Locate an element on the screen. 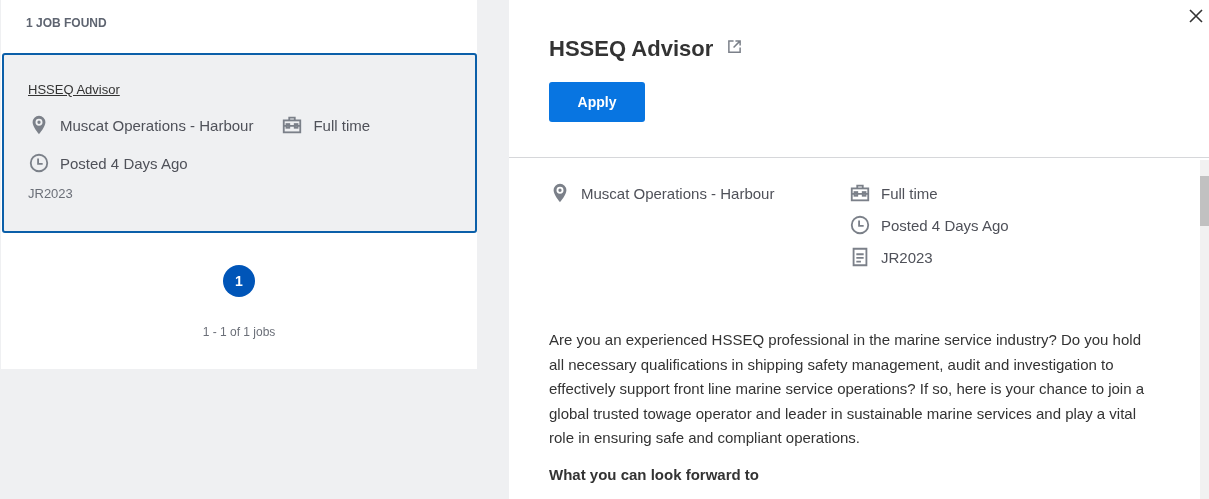 This screenshot has width=1209, height=499. job-title: HSSEQ Advisor is located at coordinates (631, 49).